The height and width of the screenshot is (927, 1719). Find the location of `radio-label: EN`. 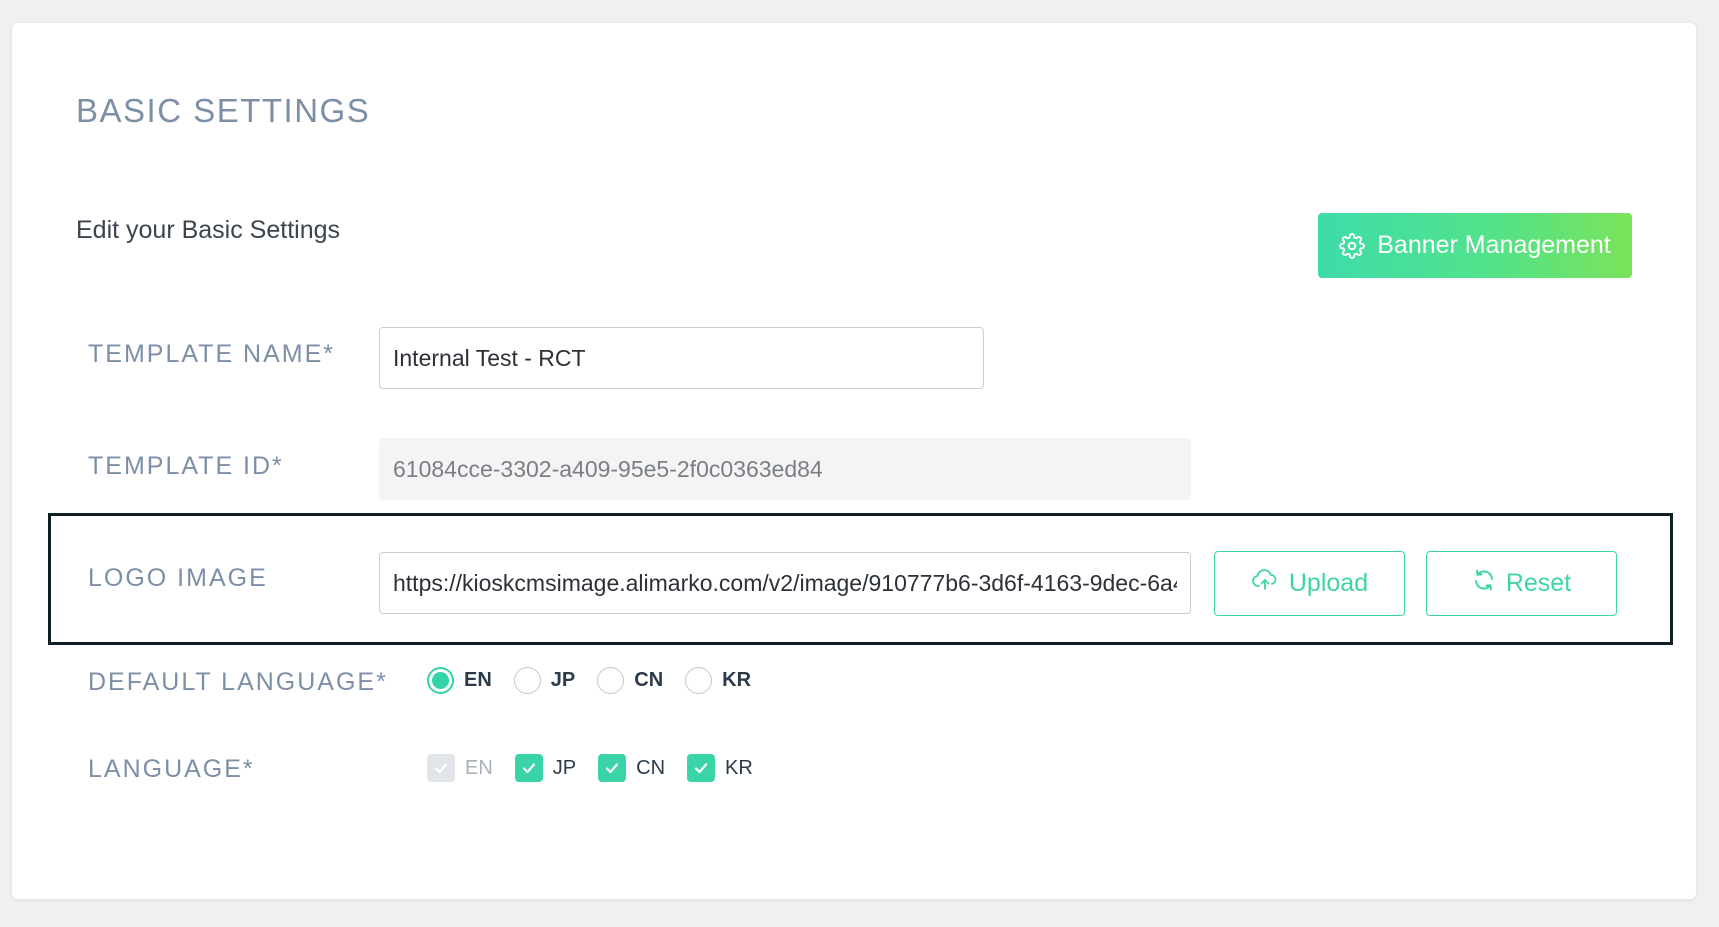

radio-label: EN is located at coordinates (478, 680).